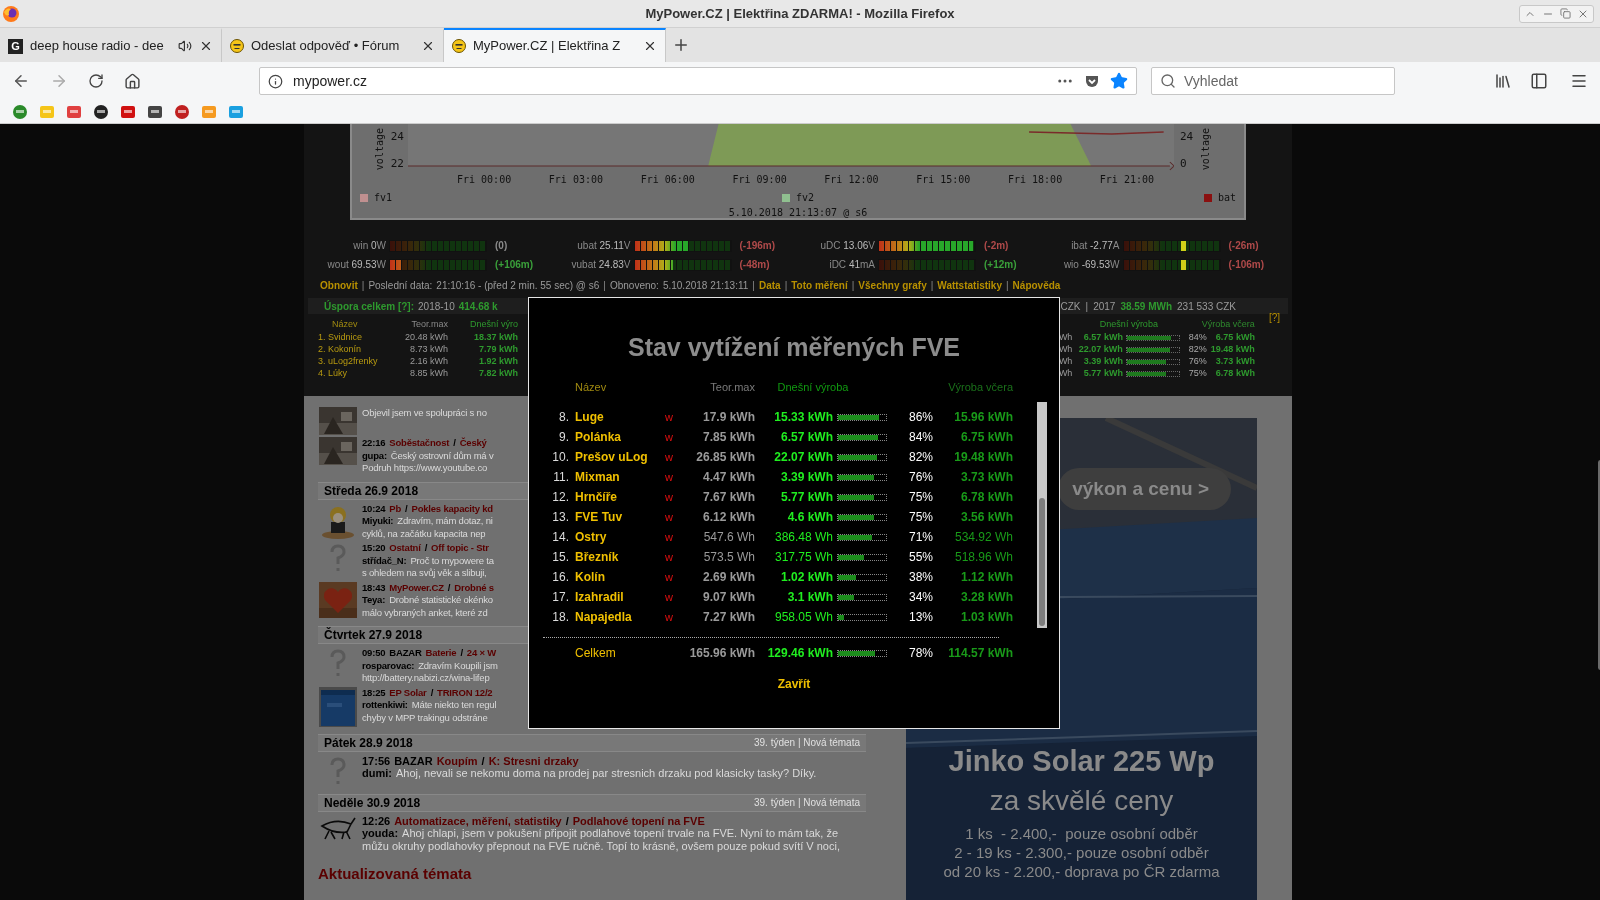  Describe the element at coordinates (96, 81) in the screenshot. I see `reload-icon` at that location.